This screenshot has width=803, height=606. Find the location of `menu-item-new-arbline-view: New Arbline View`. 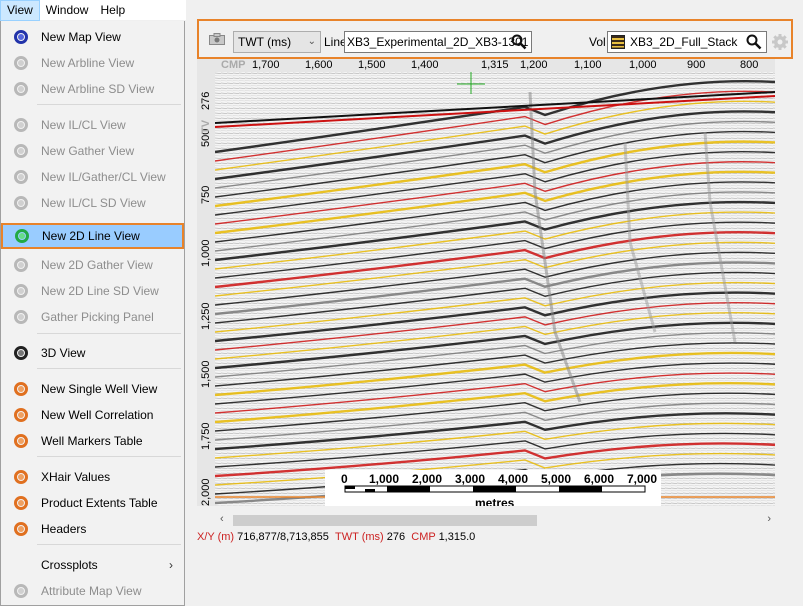

menu-item-new-arbline-view: New Arbline View is located at coordinates (92, 63).